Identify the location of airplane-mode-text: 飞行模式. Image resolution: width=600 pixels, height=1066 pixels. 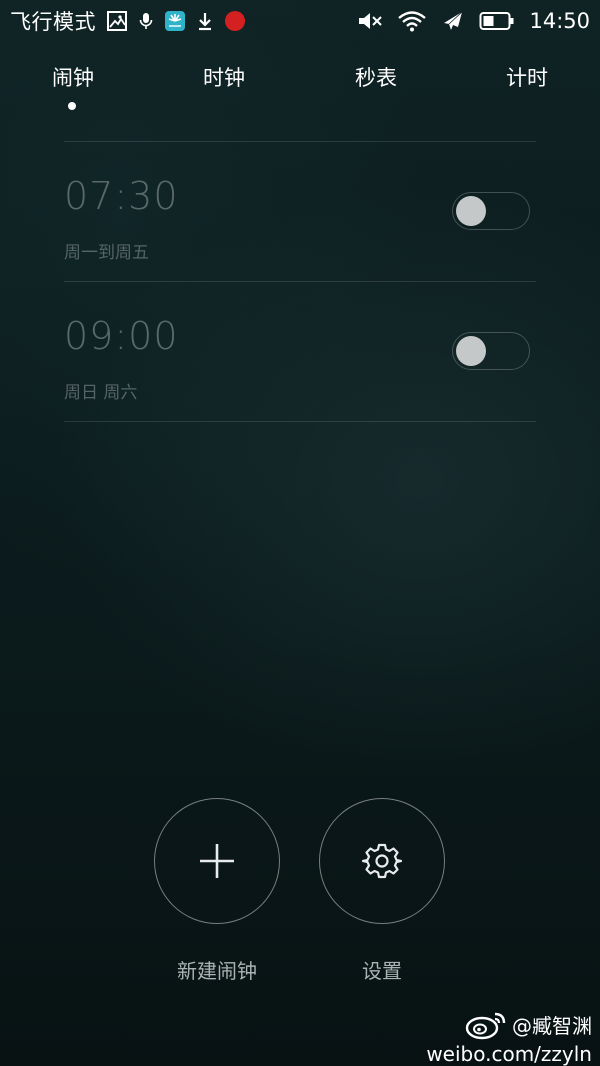
(53, 22).